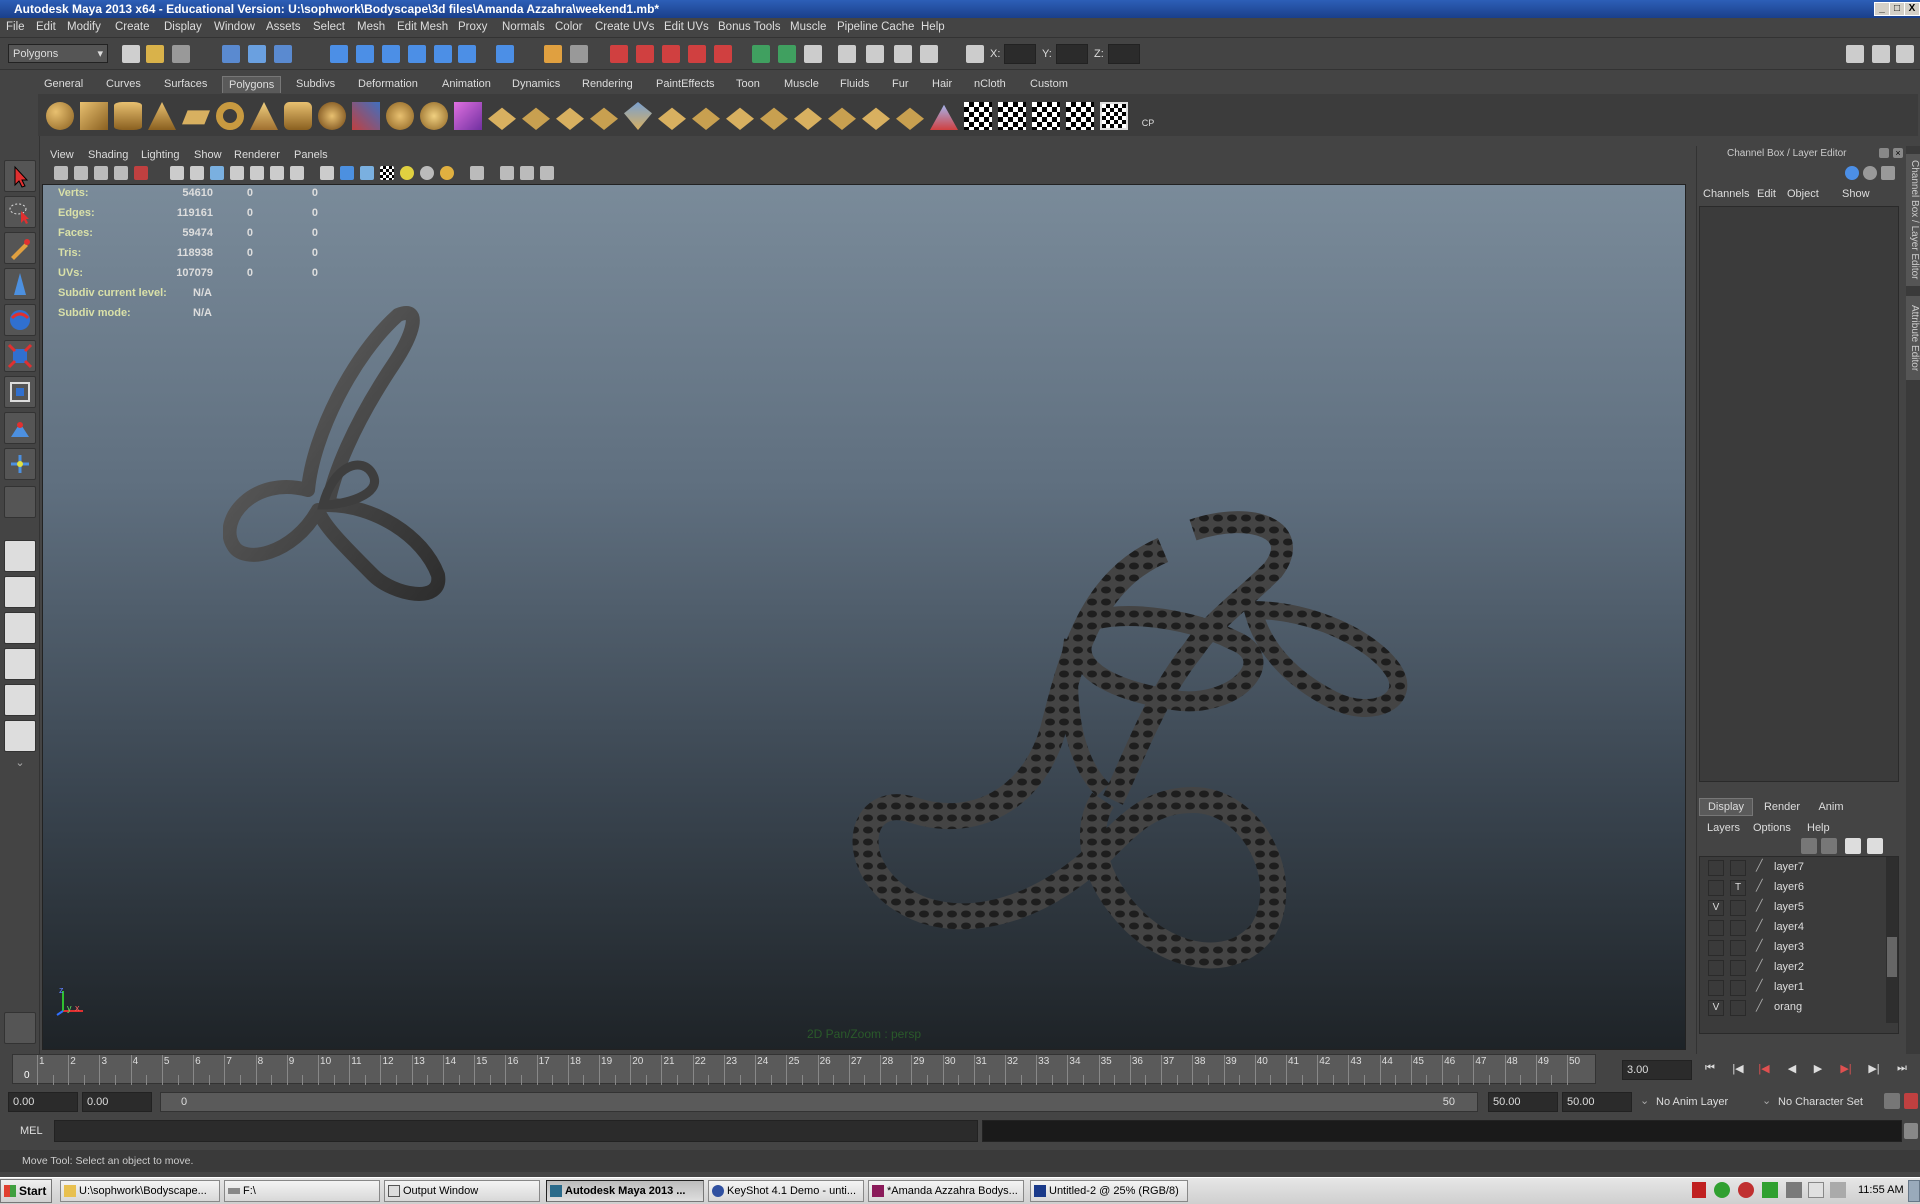  What do you see at coordinates (1914, 1191) in the screenshot?
I see `show-desktop-button` at bounding box center [1914, 1191].